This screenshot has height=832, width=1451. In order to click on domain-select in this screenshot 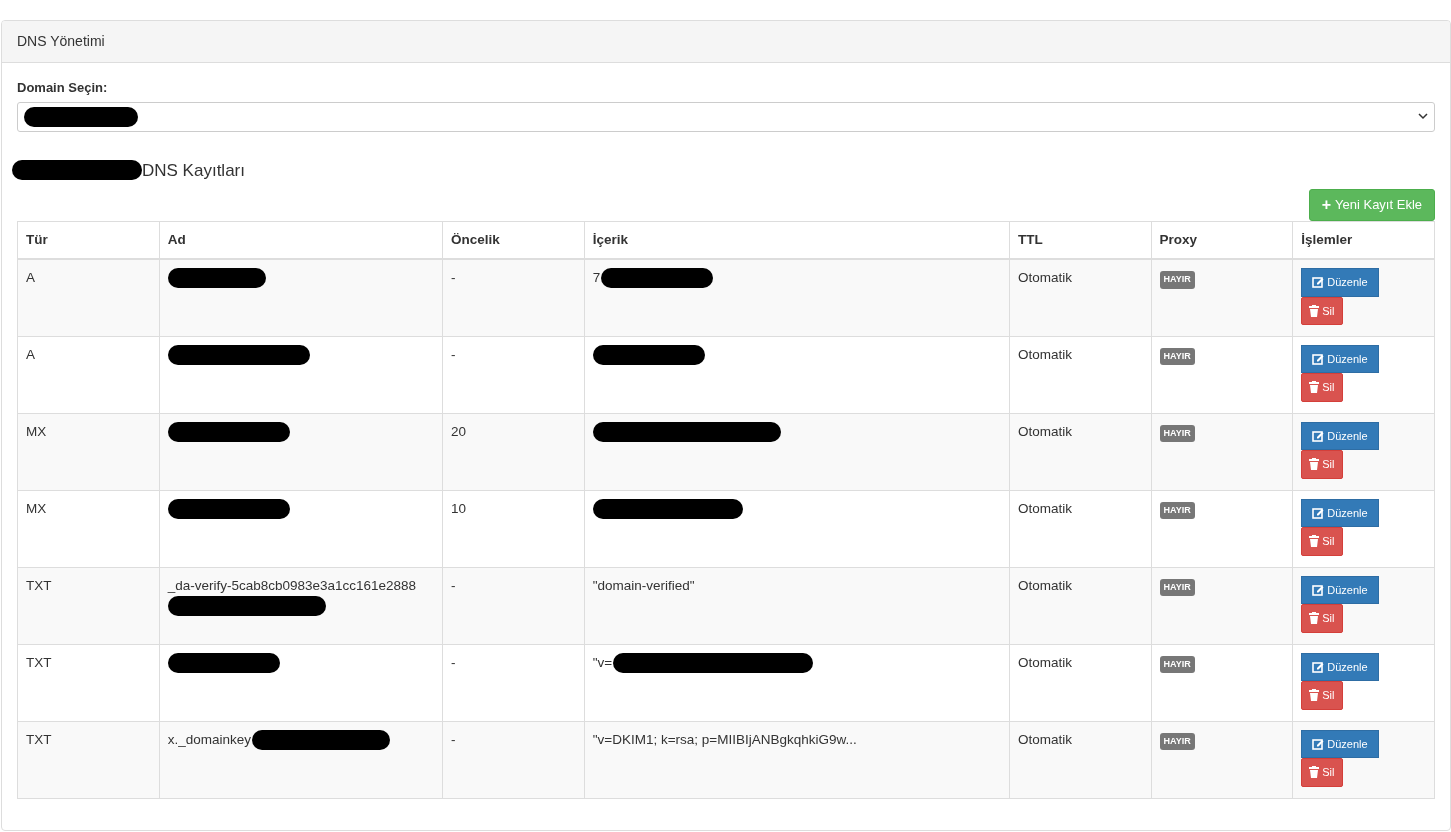, I will do `click(726, 116)`.